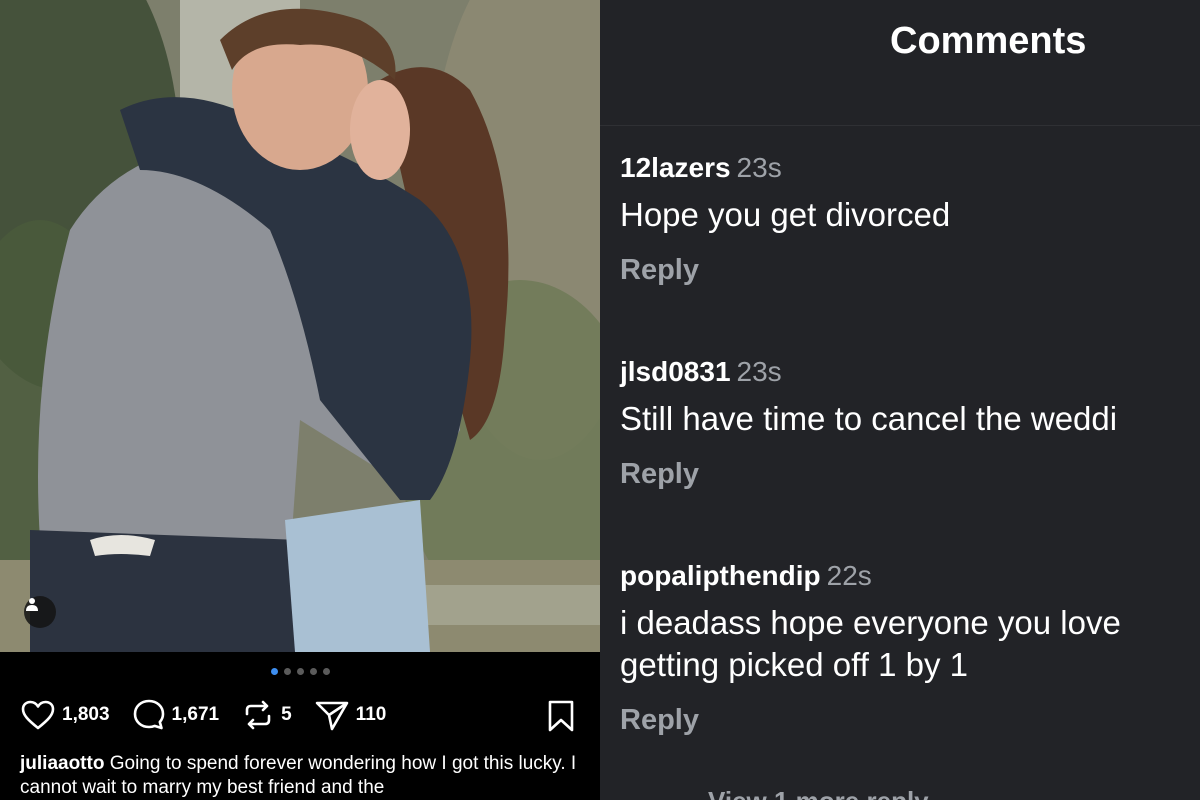  What do you see at coordinates (371, 714) in the screenshot?
I see `share-count: 110` at bounding box center [371, 714].